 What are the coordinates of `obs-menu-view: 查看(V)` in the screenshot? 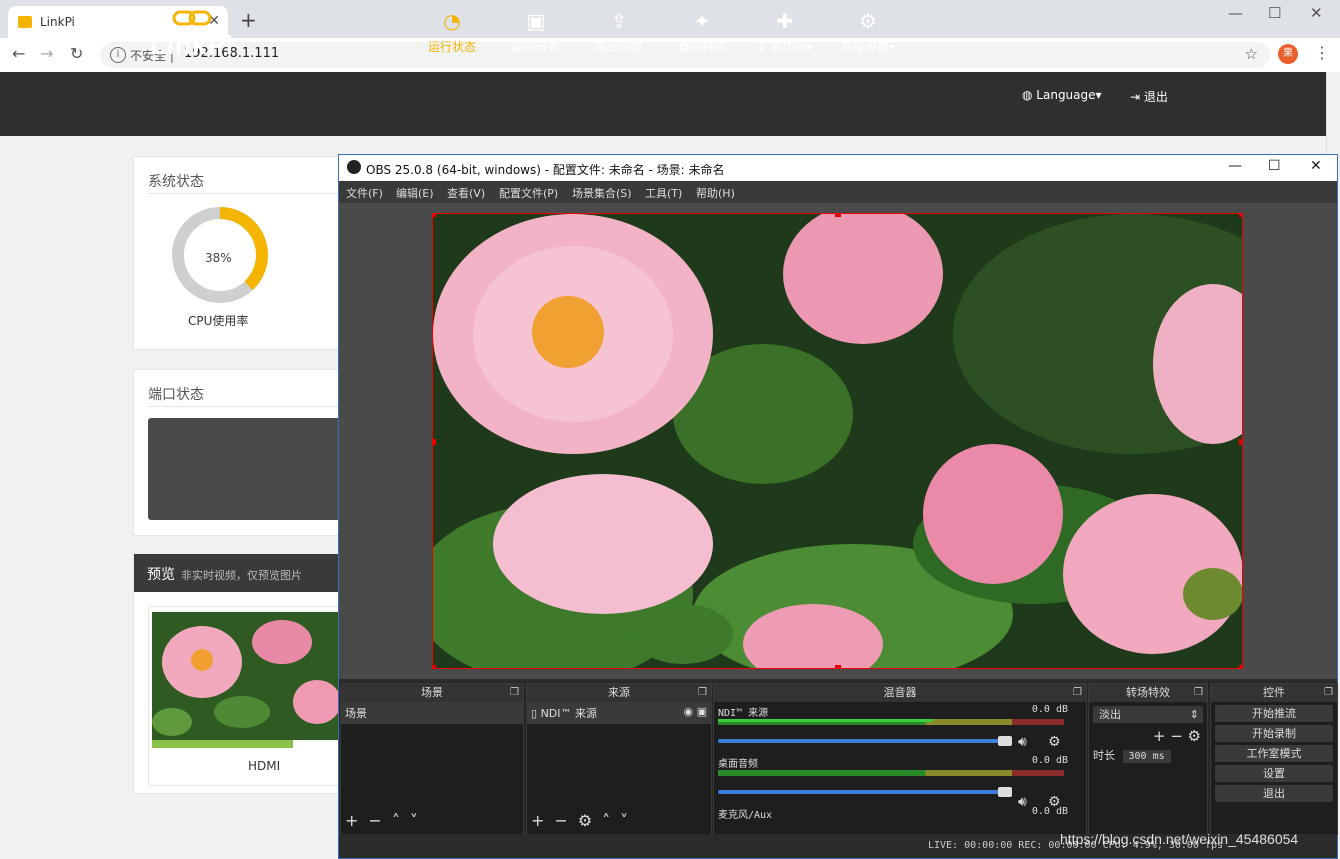 It's located at (466, 193).